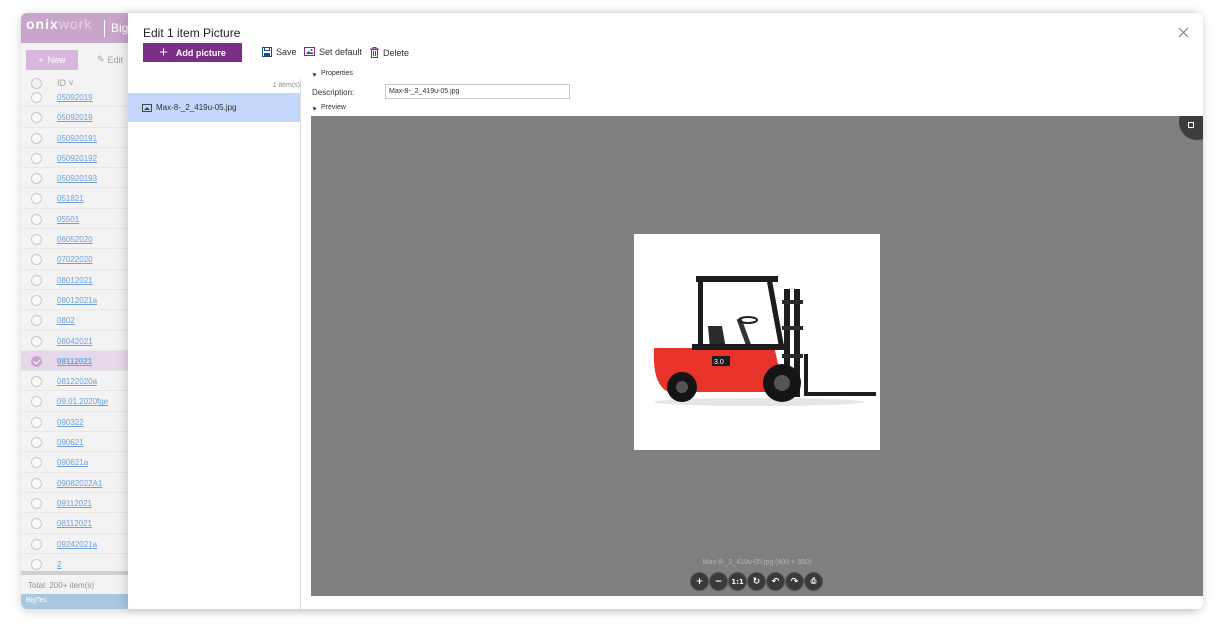 This screenshot has height=636, width=1223. Describe the element at coordinates (192, 33) in the screenshot. I see `dialog-title: Edit 1 item Picture` at that location.